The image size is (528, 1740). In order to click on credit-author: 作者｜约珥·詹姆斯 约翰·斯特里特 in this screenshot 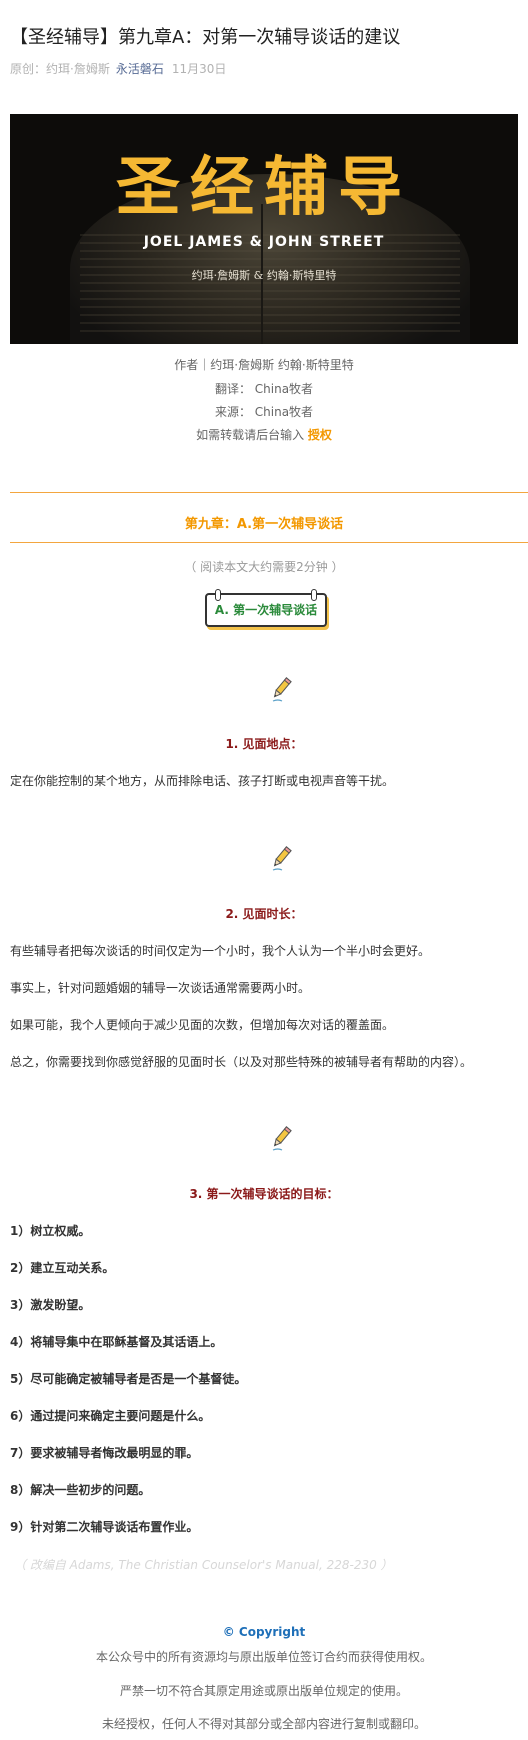, I will do `click(264, 365)`.